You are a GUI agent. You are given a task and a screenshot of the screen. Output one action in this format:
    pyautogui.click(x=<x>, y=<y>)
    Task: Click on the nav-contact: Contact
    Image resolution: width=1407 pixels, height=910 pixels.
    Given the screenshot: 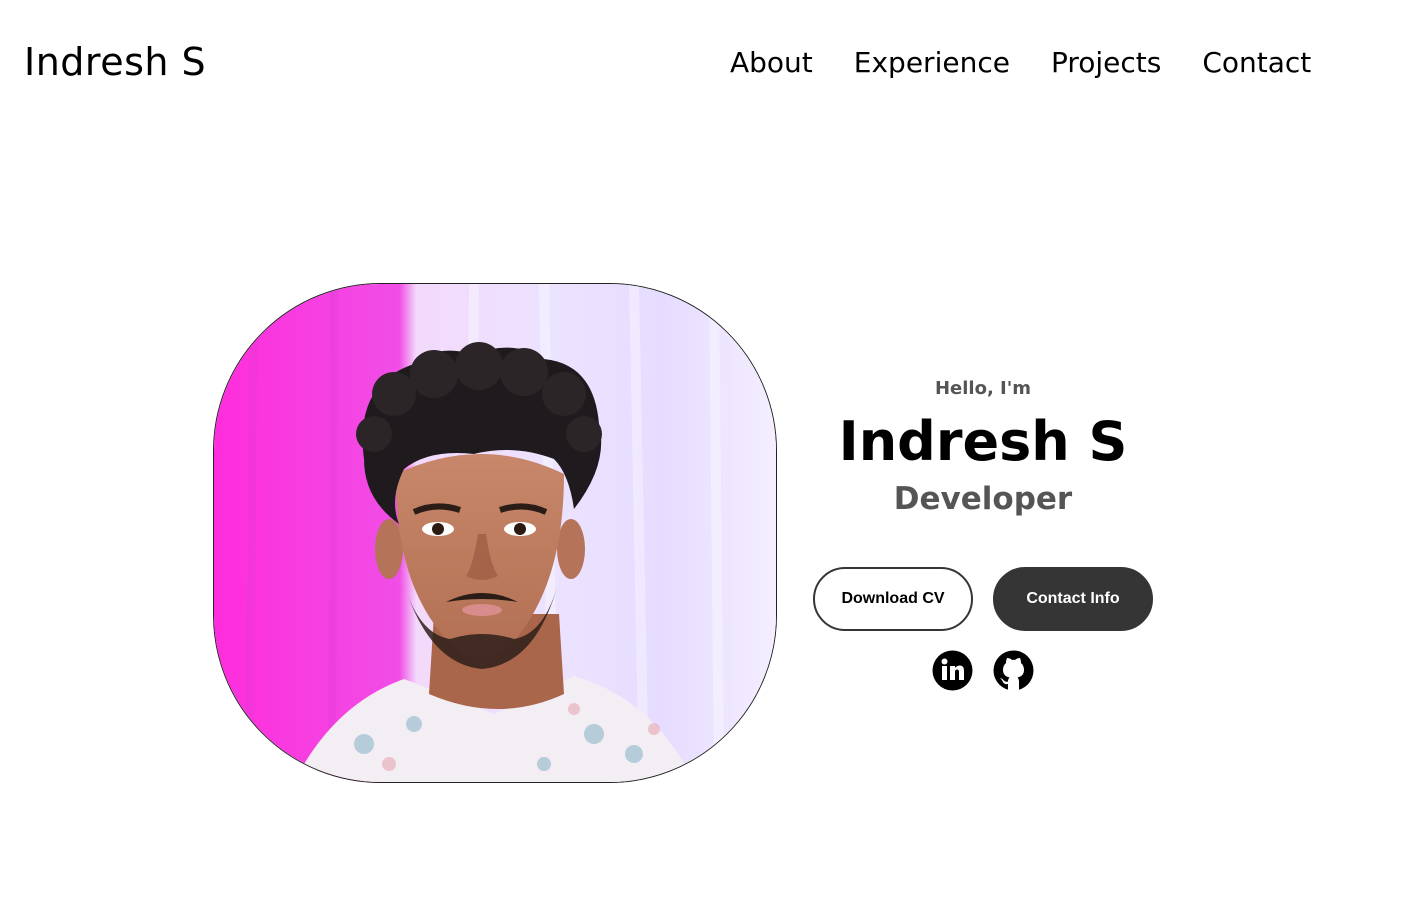 What is the action you would take?
    pyautogui.click(x=1256, y=62)
    